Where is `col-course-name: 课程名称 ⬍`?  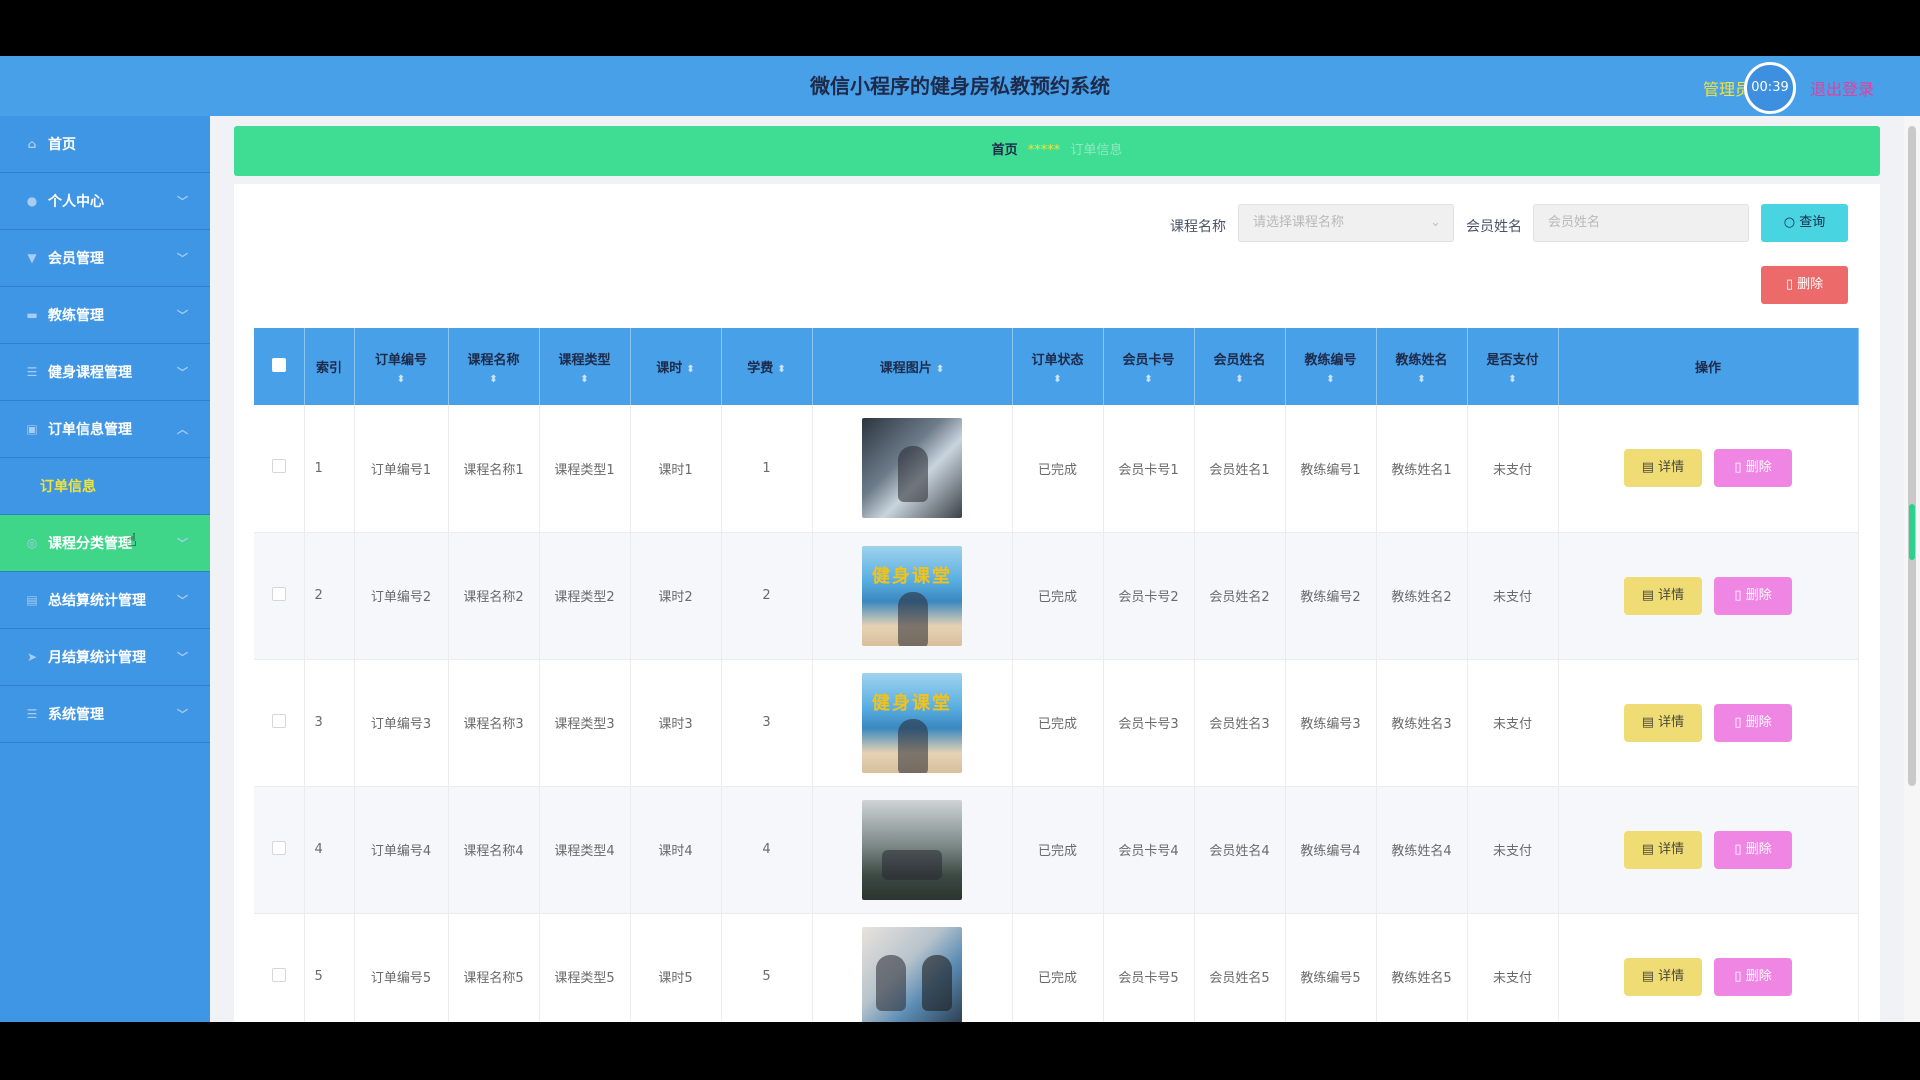
col-course-name: 课程名称 ⬍ is located at coordinates (494, 366).